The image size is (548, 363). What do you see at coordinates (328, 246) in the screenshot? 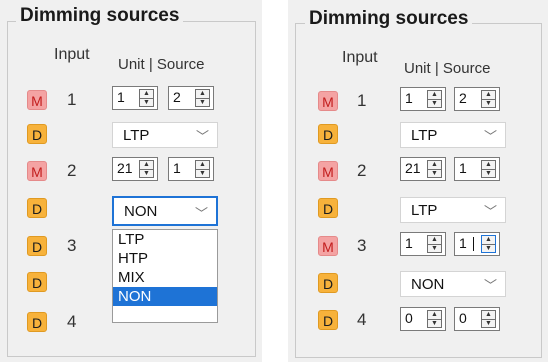
I see `master-button-input-3: M` at bounding box center [328, 246].